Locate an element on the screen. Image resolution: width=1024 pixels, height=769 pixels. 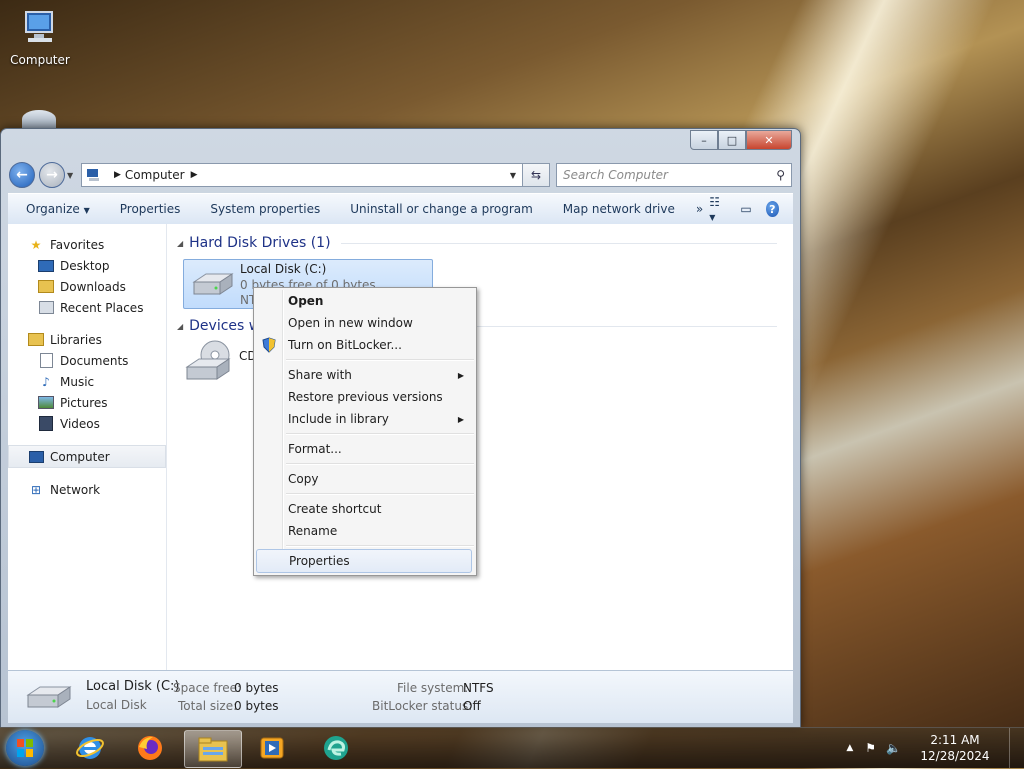
organize-button: Organize ▼ is located at coordinates (56, 209).